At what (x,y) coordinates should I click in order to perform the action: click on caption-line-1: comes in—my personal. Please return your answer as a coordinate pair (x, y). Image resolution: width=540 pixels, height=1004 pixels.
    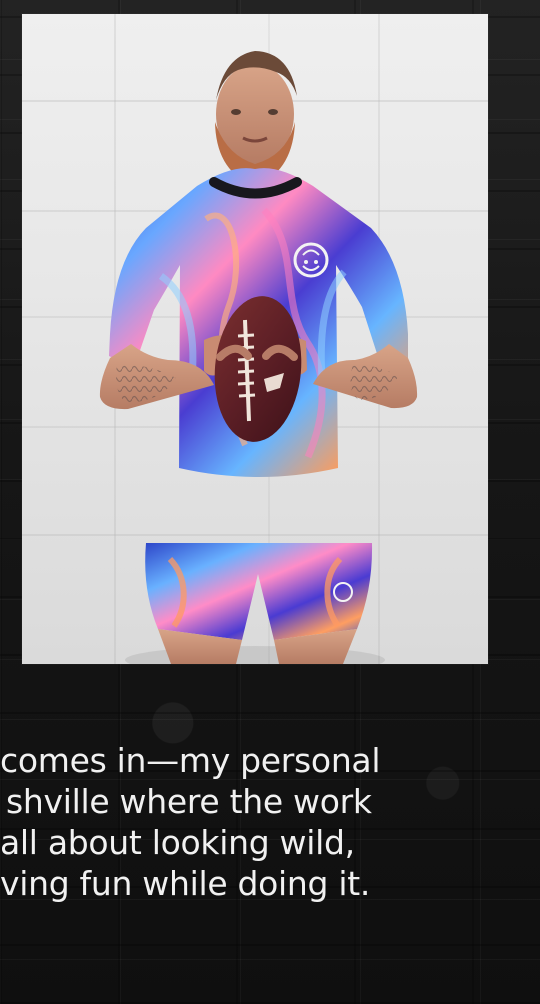
    Looking at the image, I should click on (190, 760).